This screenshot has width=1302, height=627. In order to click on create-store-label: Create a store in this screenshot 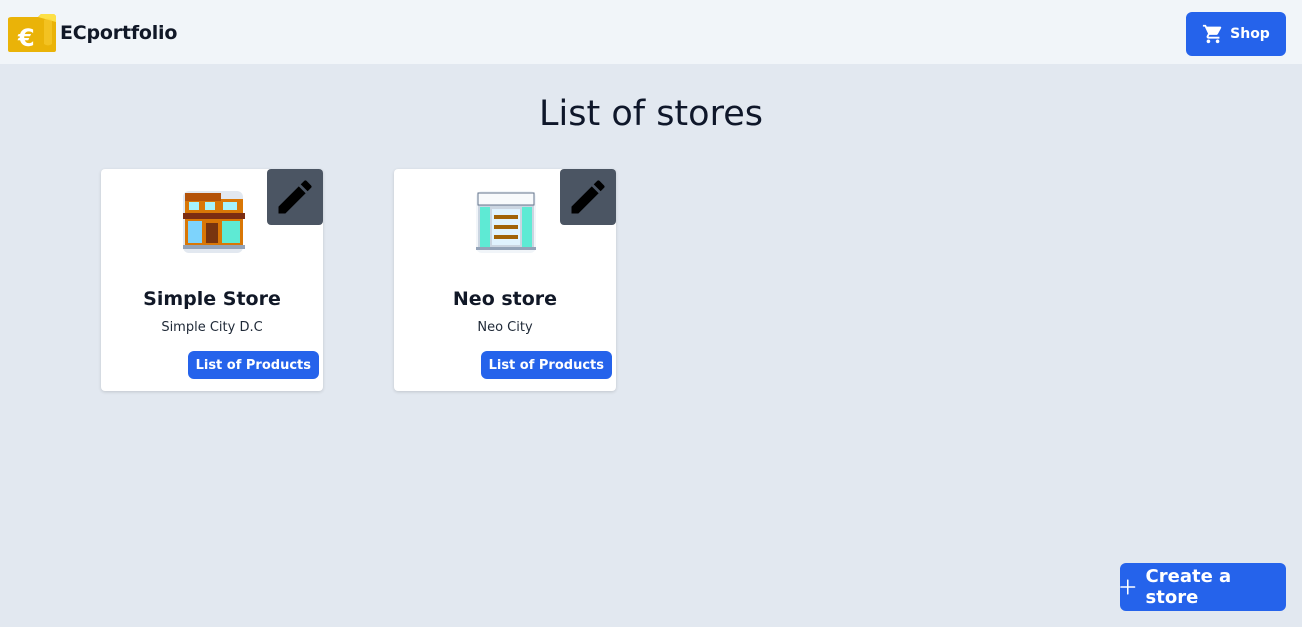, I will do `click(1188, 587)`.